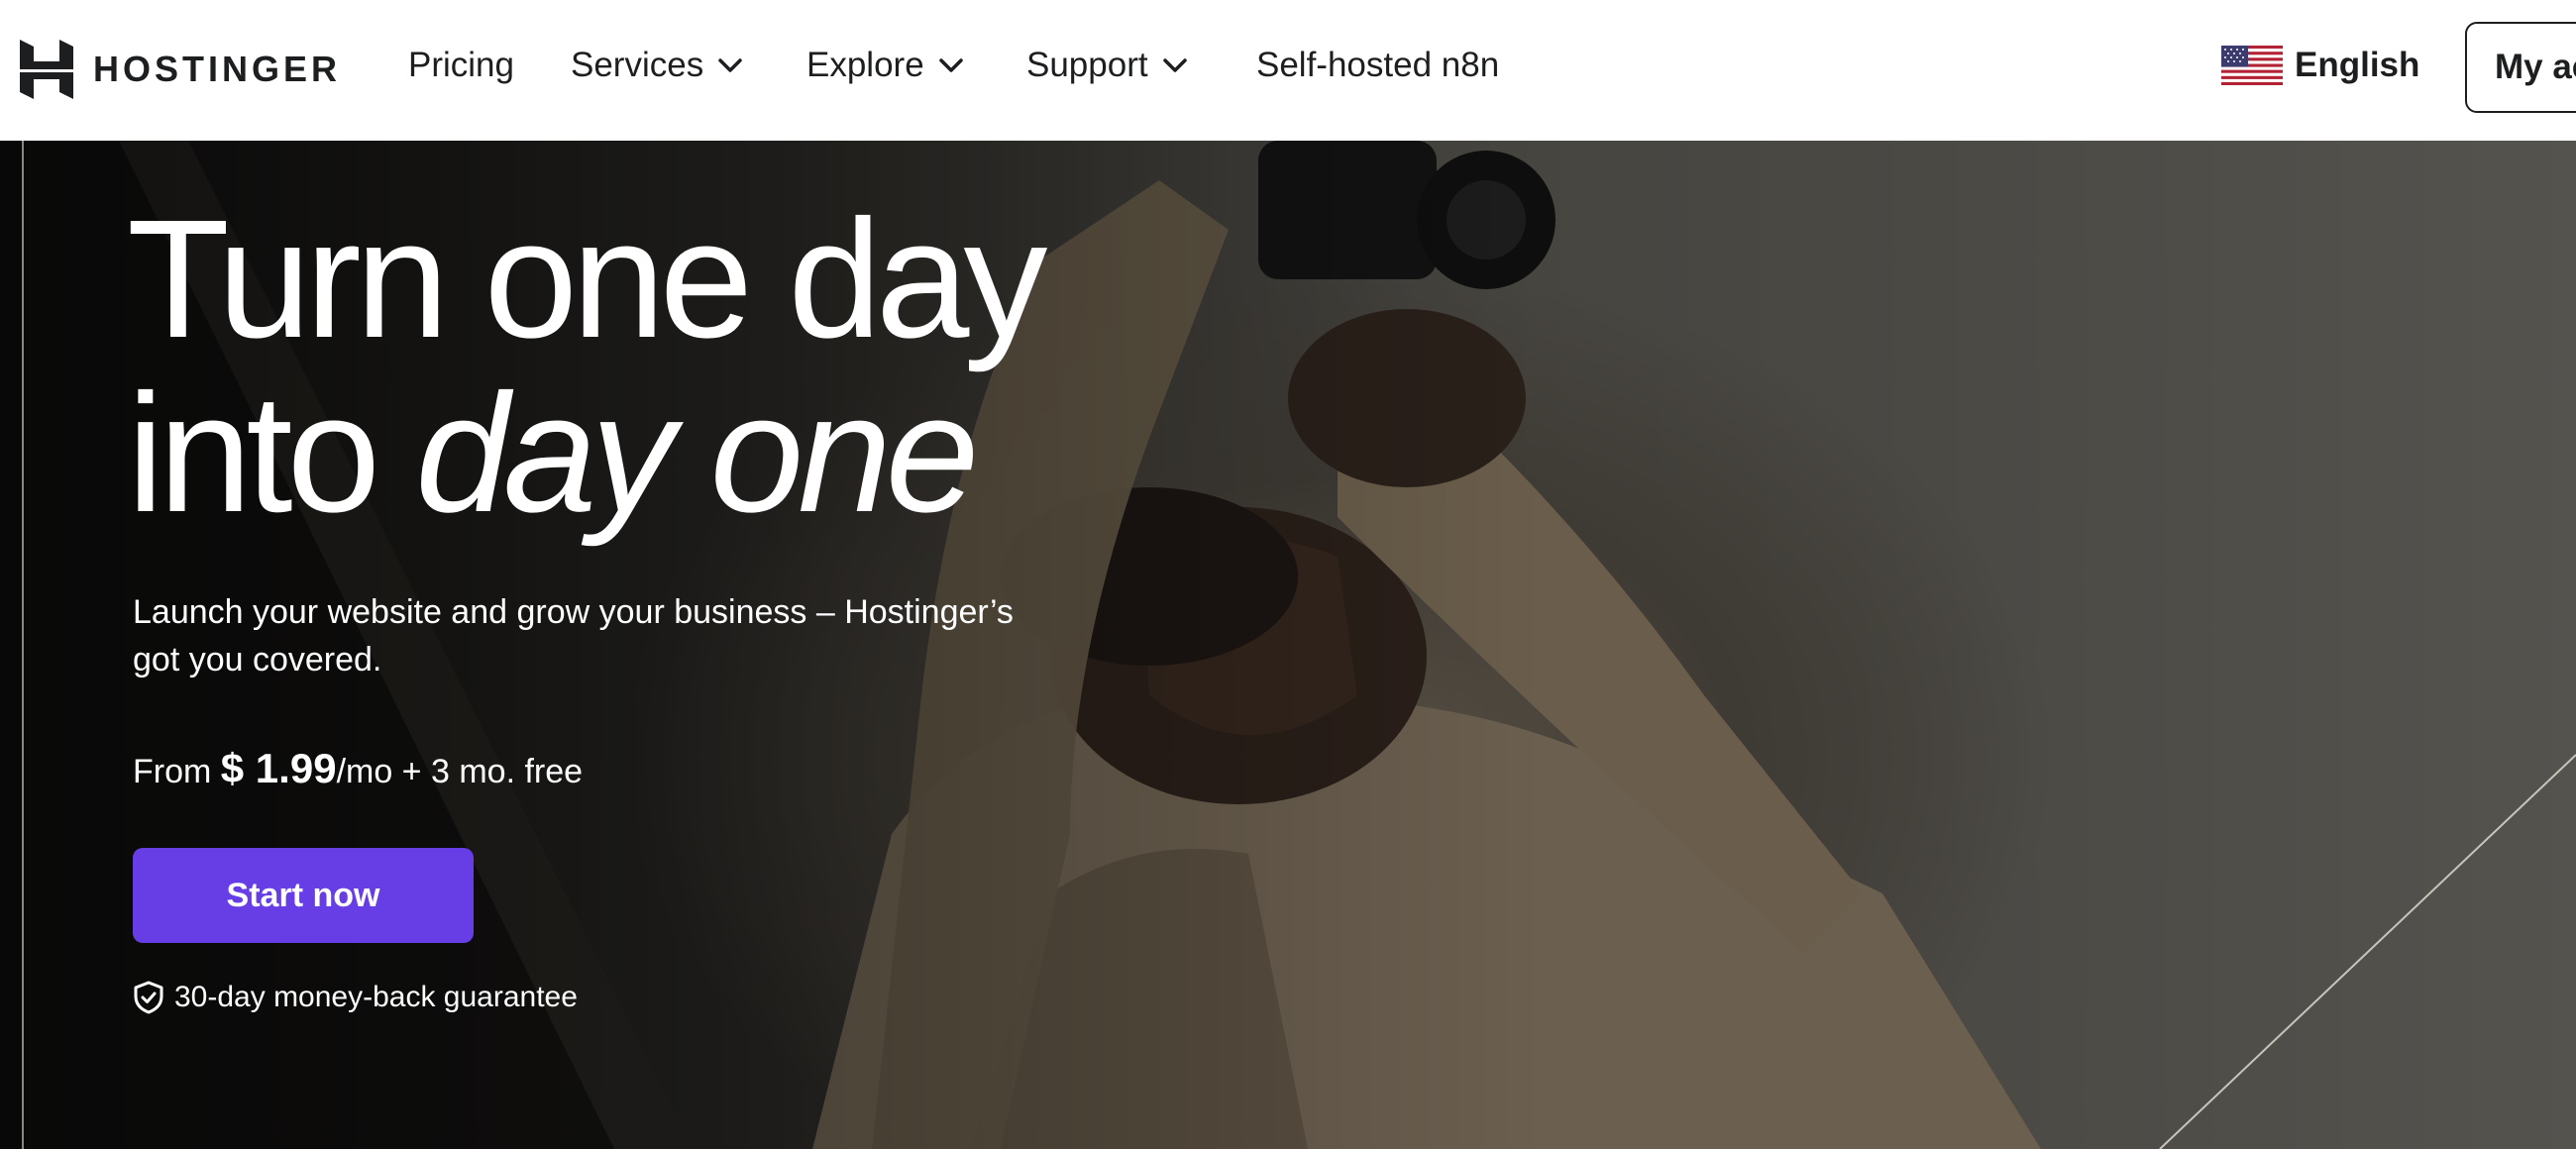 The height and width of the screenshot is (1149, 2576). Describe the element at coordinates (376, 997) in the screenshot. I see `guarantee-text: 30-day money-back guarantee` at that location.